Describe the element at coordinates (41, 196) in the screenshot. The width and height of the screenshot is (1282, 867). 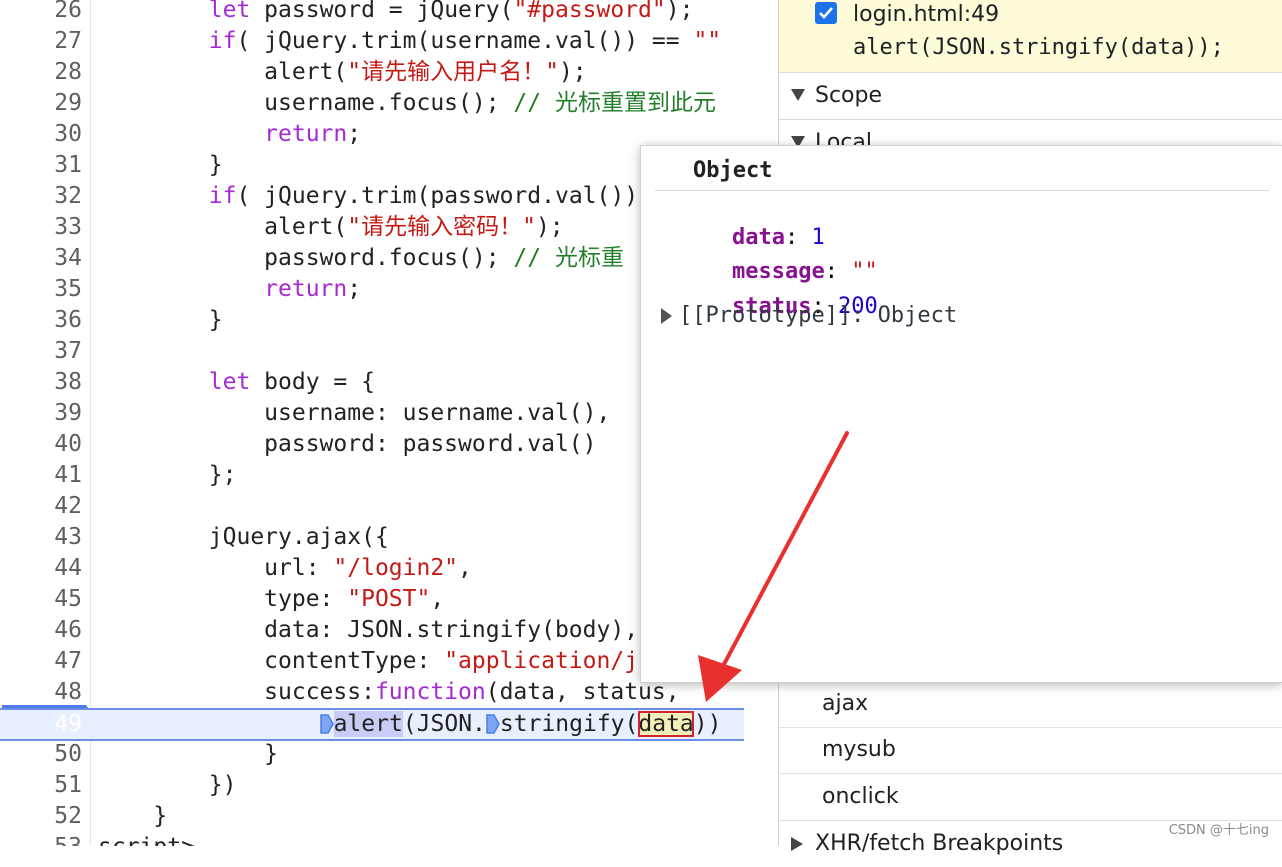
I see `line-number: 32` at that location.